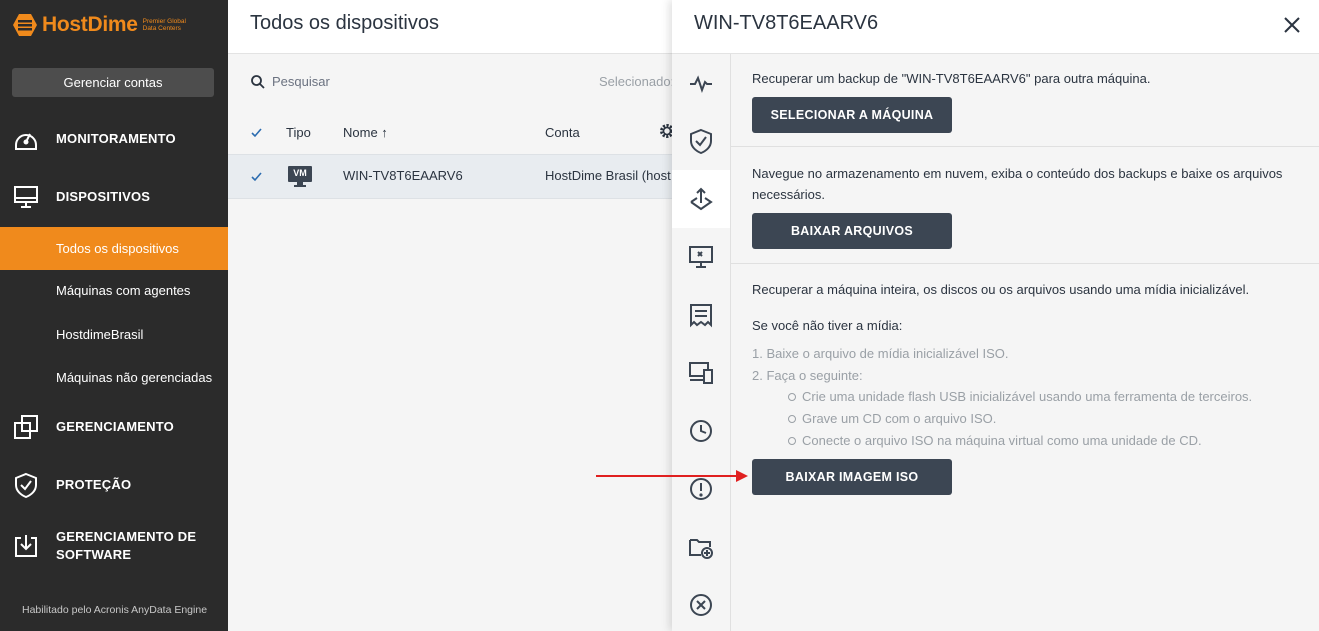 This screenshot has width=1319, height=631. Describe the element at coordinates (256, 176) in the screenshot. I see `row-checkbox` at that location.